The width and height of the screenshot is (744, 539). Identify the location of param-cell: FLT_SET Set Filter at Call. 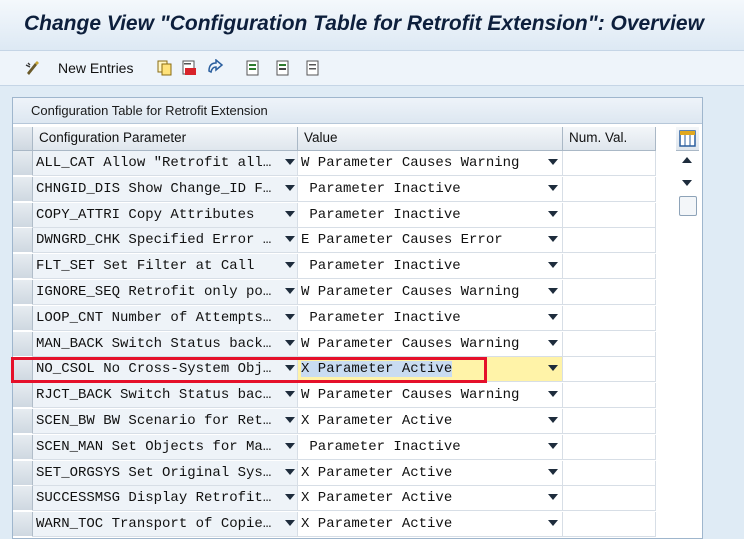
(165, 266).